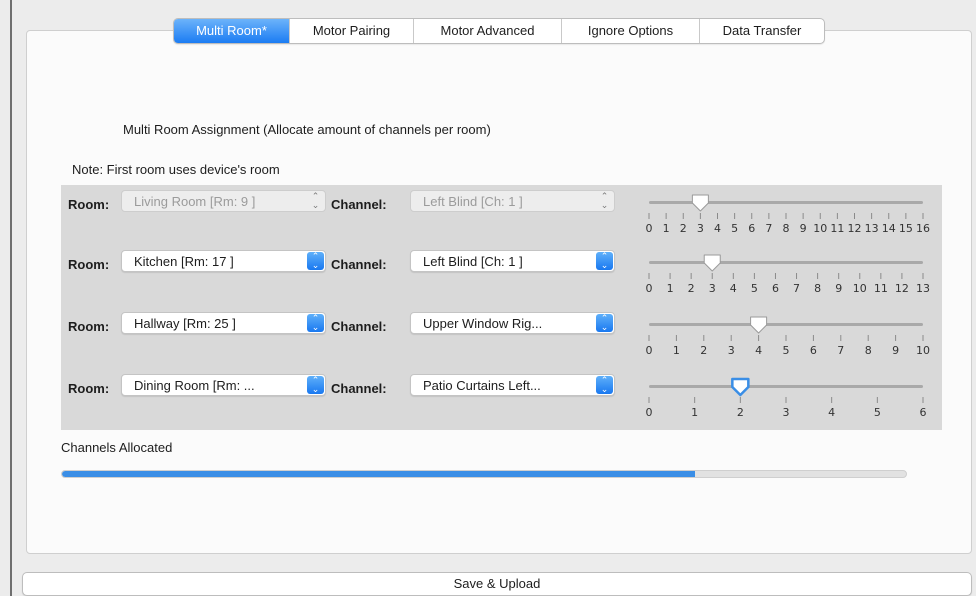 This screenshot has width=976, height=596. I want to click on channels-allocated-progress, so click(484, 474).